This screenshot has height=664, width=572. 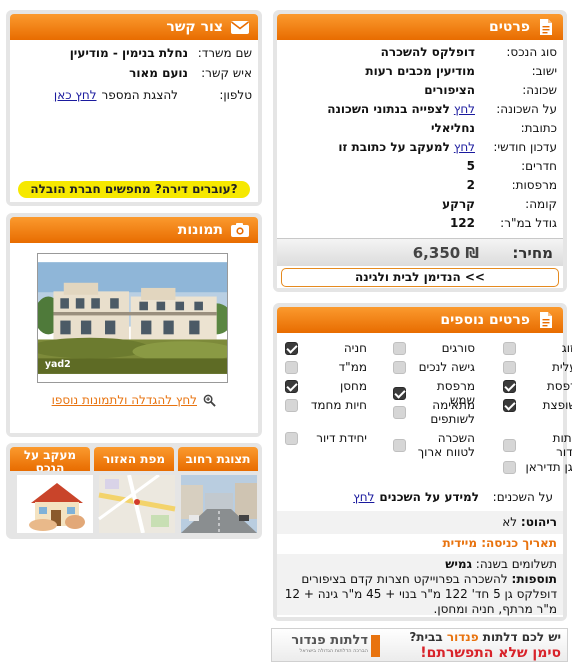 I want to click on photos-body: yad2 לחץ להגדלה ולתמונות נוספו, so click(x=134, y=338).